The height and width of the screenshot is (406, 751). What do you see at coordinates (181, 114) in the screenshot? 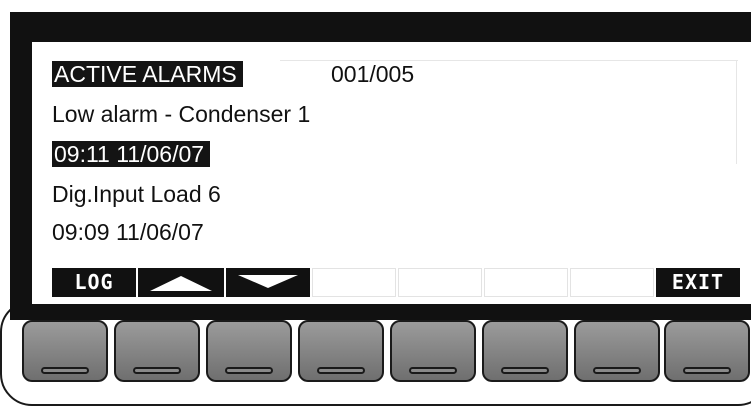
I see `alarm-1-description: Low alarm - Condenser 1` at bounding box center [181, 114].